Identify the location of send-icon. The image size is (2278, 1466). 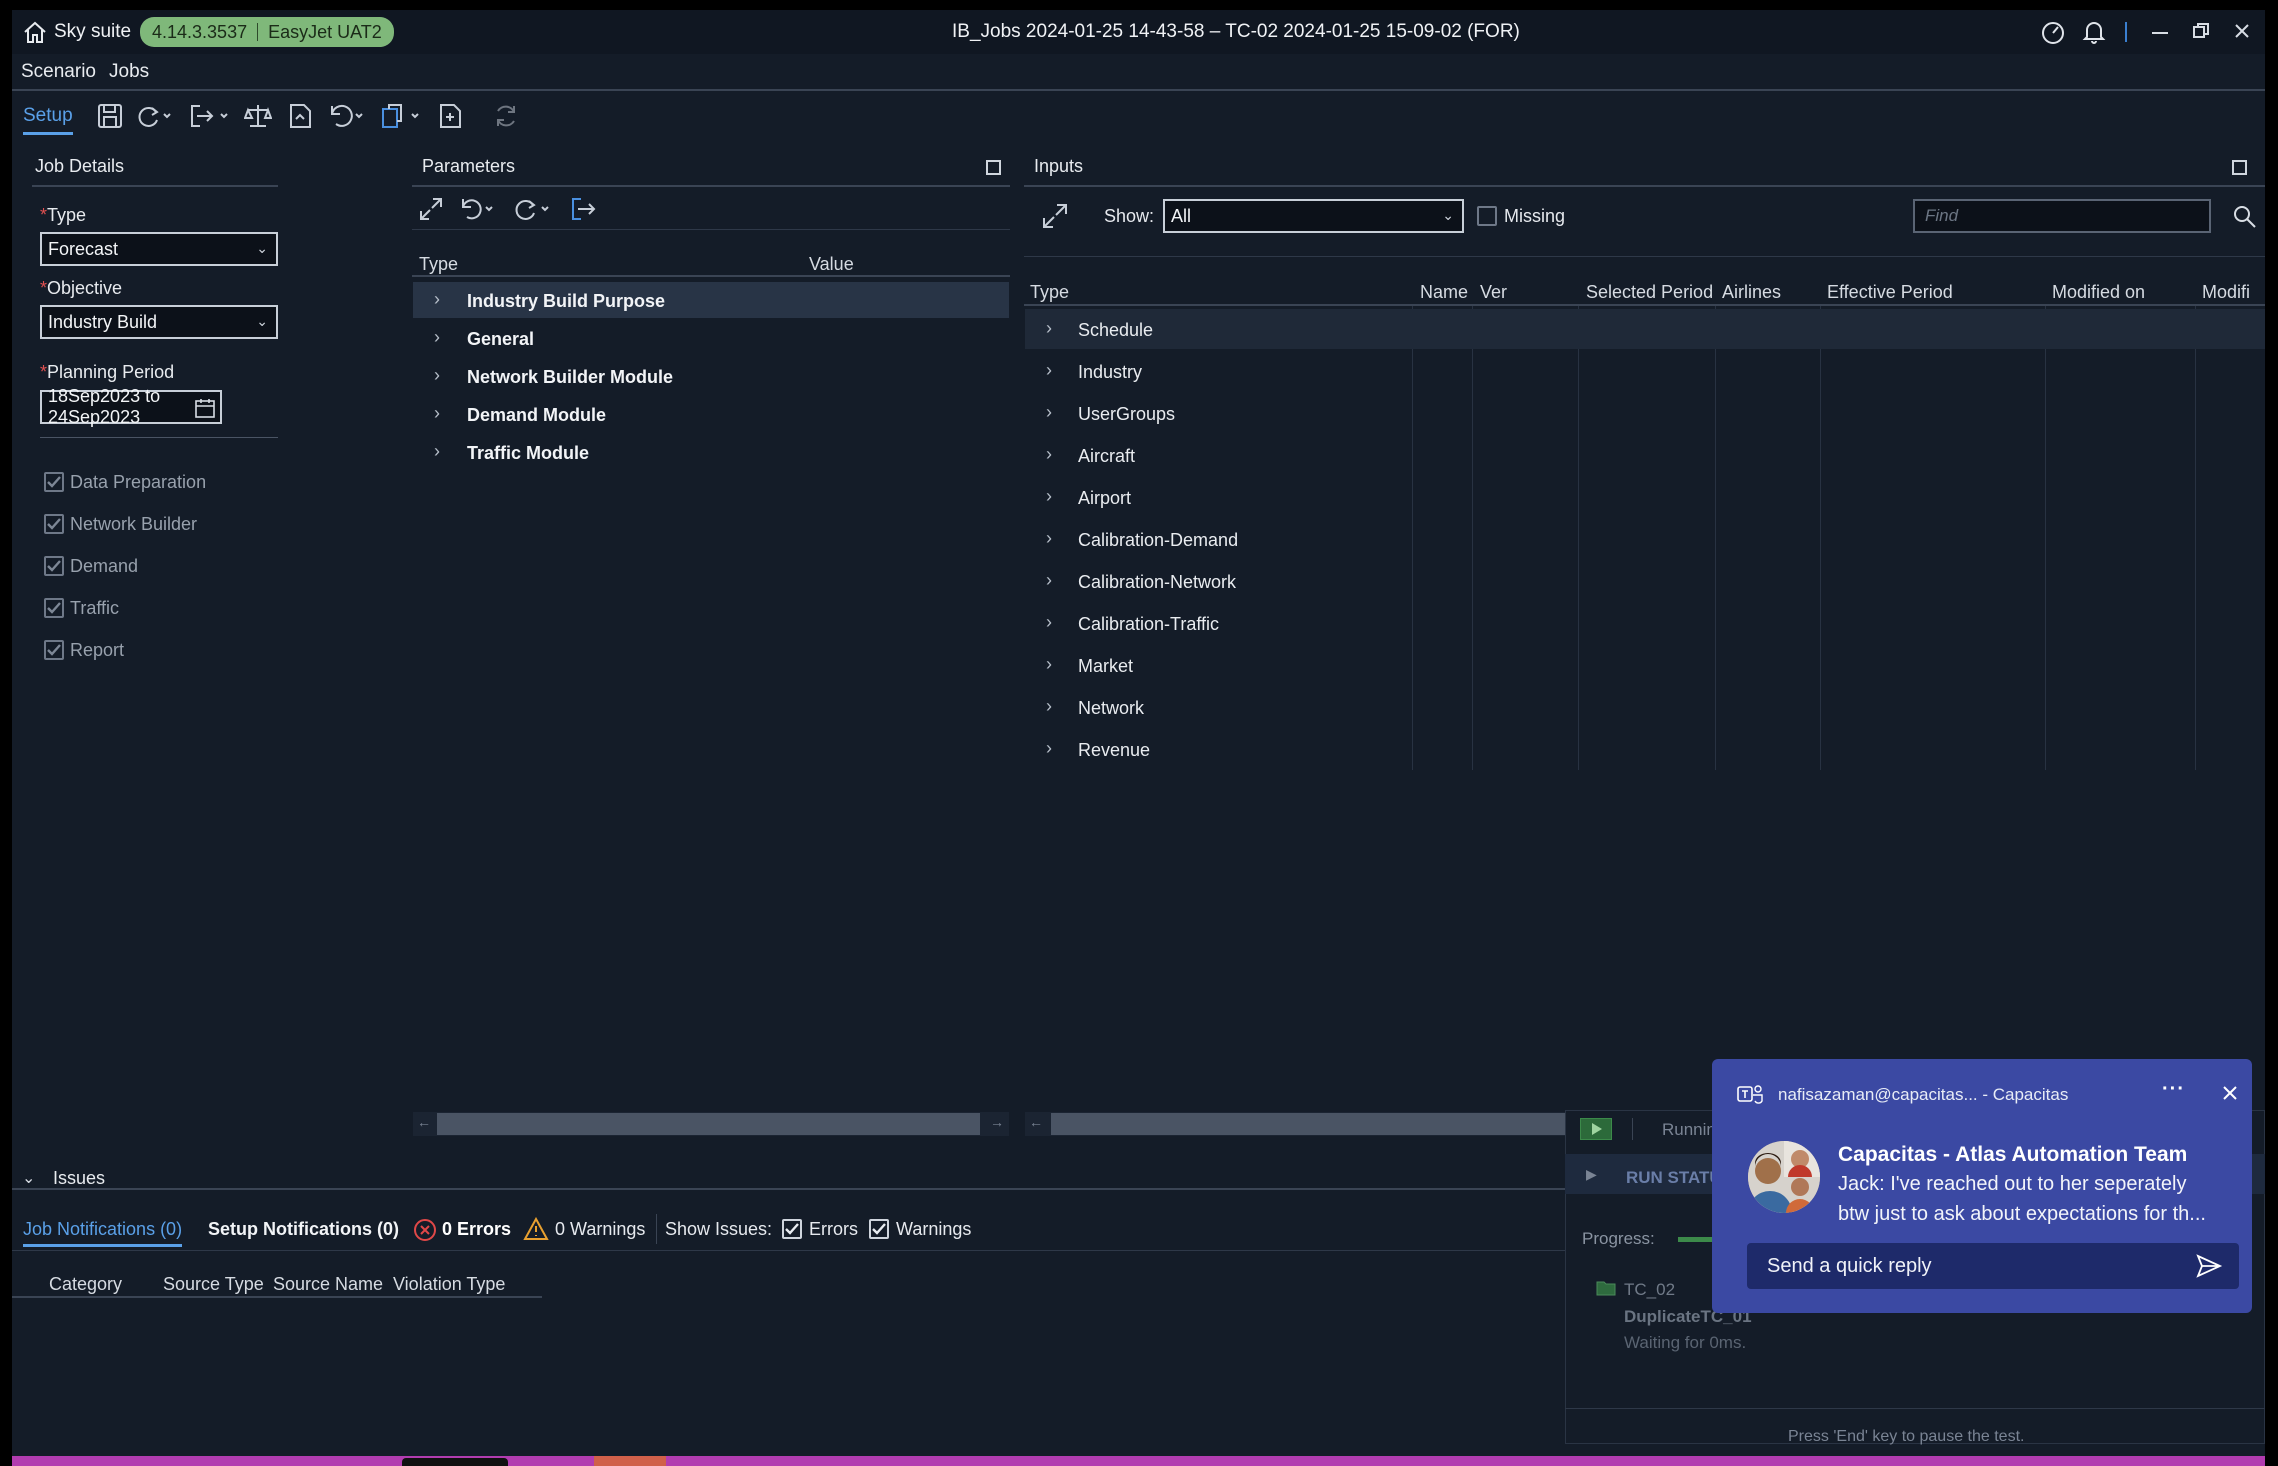
(2209, 1268).